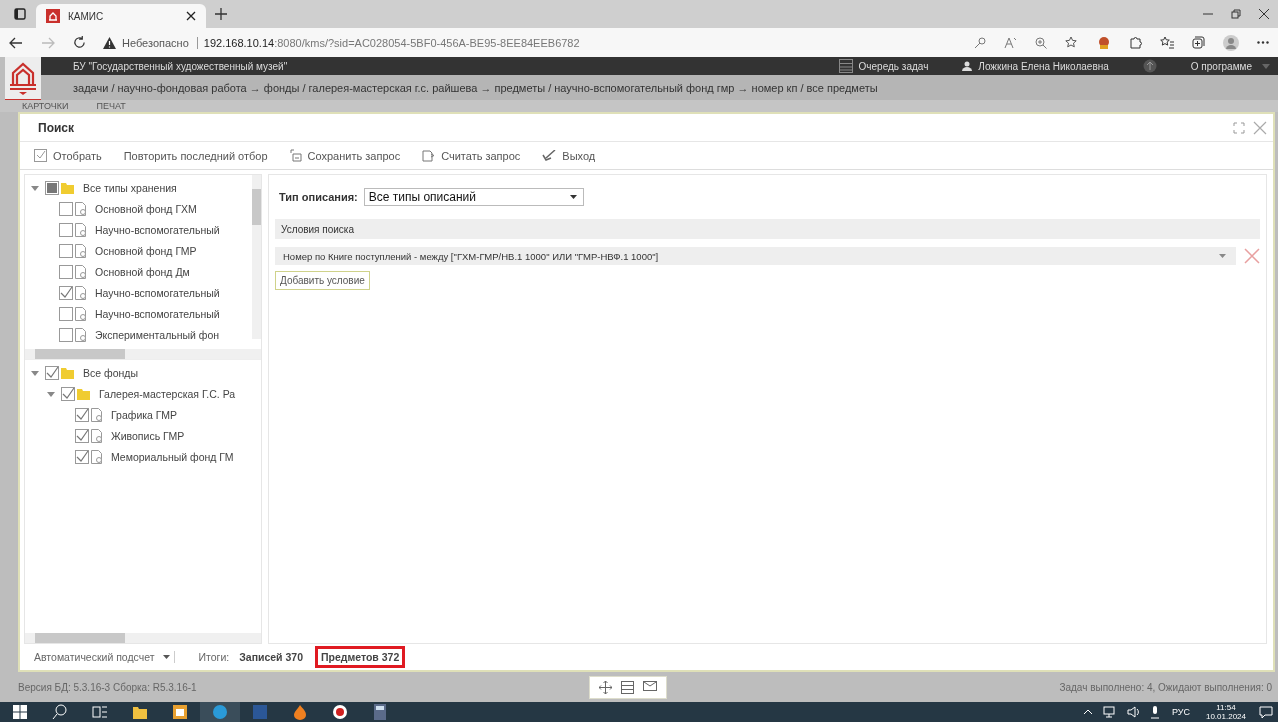  Describe the element at coordinates (1133, 712) in the screenshot. I see `speaker-icon` at that location.